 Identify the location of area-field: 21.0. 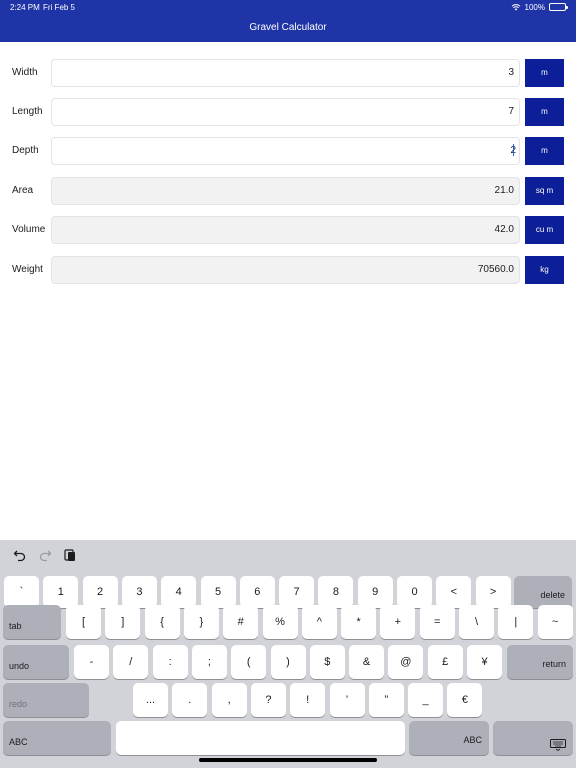
(285, 191).